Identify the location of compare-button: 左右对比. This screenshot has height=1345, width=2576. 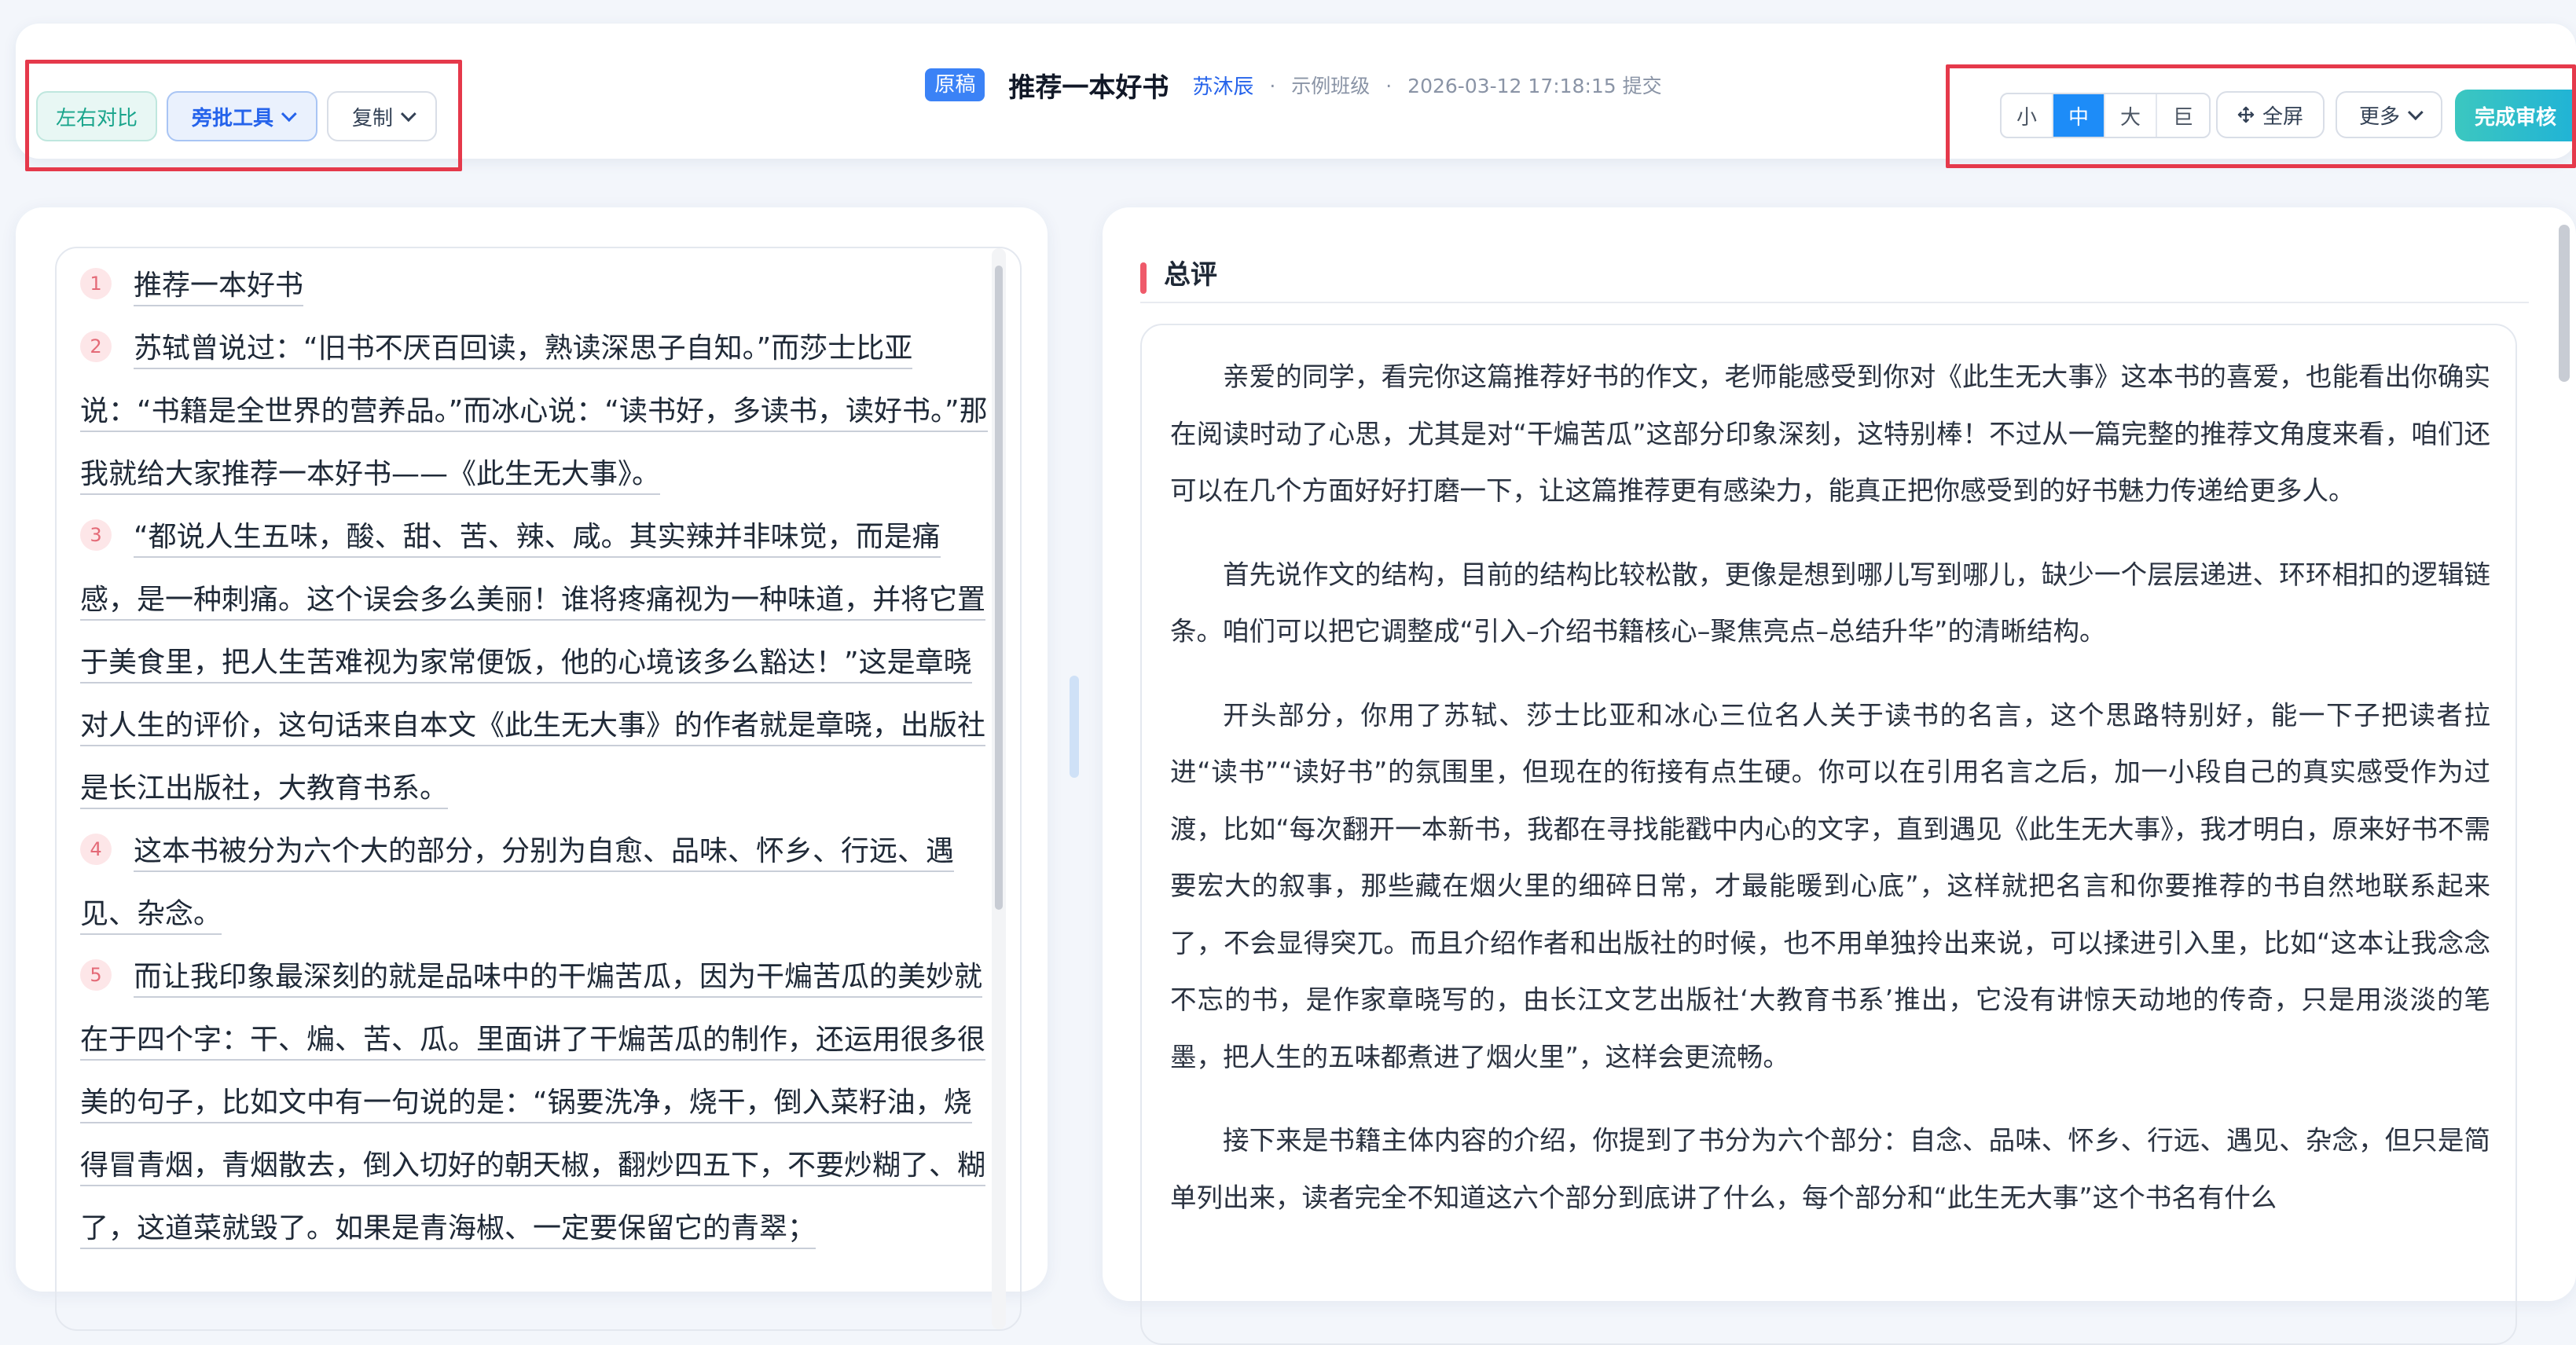
(96, 116).